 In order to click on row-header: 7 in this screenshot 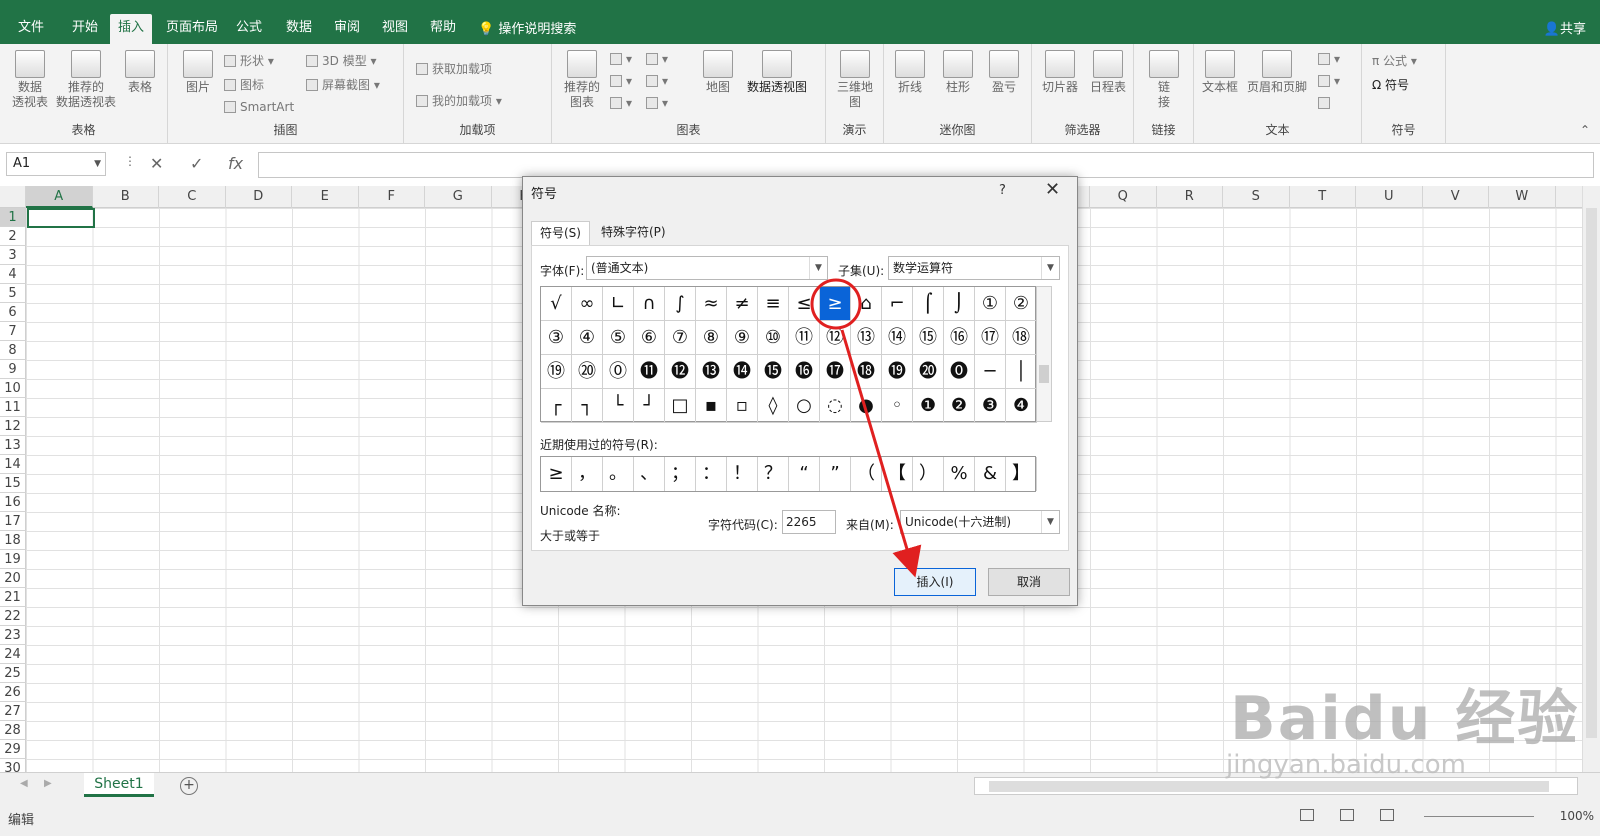, I will do `click(13, 331)`.